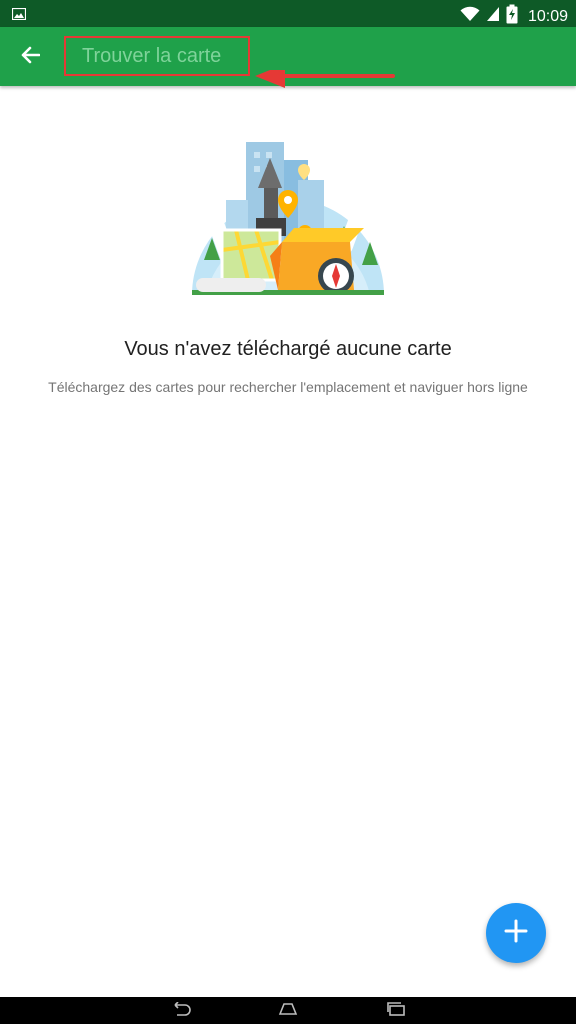 This screenshot has height=1024, width=576. What do you see at coordinates (493, 16) in the screenshot?
I see `signal-icon` at bounding box center [493, 16].